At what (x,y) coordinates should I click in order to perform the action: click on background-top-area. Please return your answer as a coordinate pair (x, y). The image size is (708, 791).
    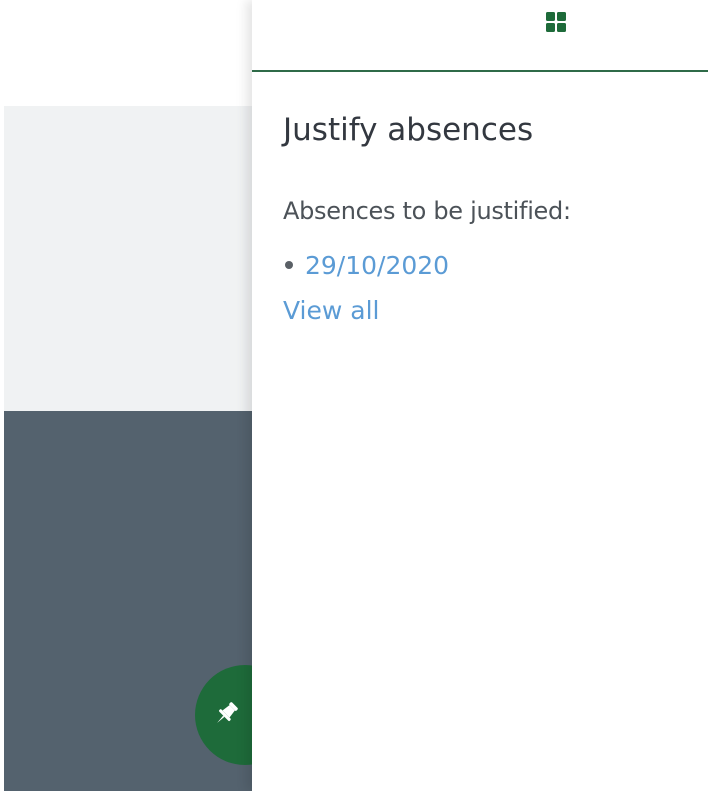
    Looking at the image, I should click on (126, 53).